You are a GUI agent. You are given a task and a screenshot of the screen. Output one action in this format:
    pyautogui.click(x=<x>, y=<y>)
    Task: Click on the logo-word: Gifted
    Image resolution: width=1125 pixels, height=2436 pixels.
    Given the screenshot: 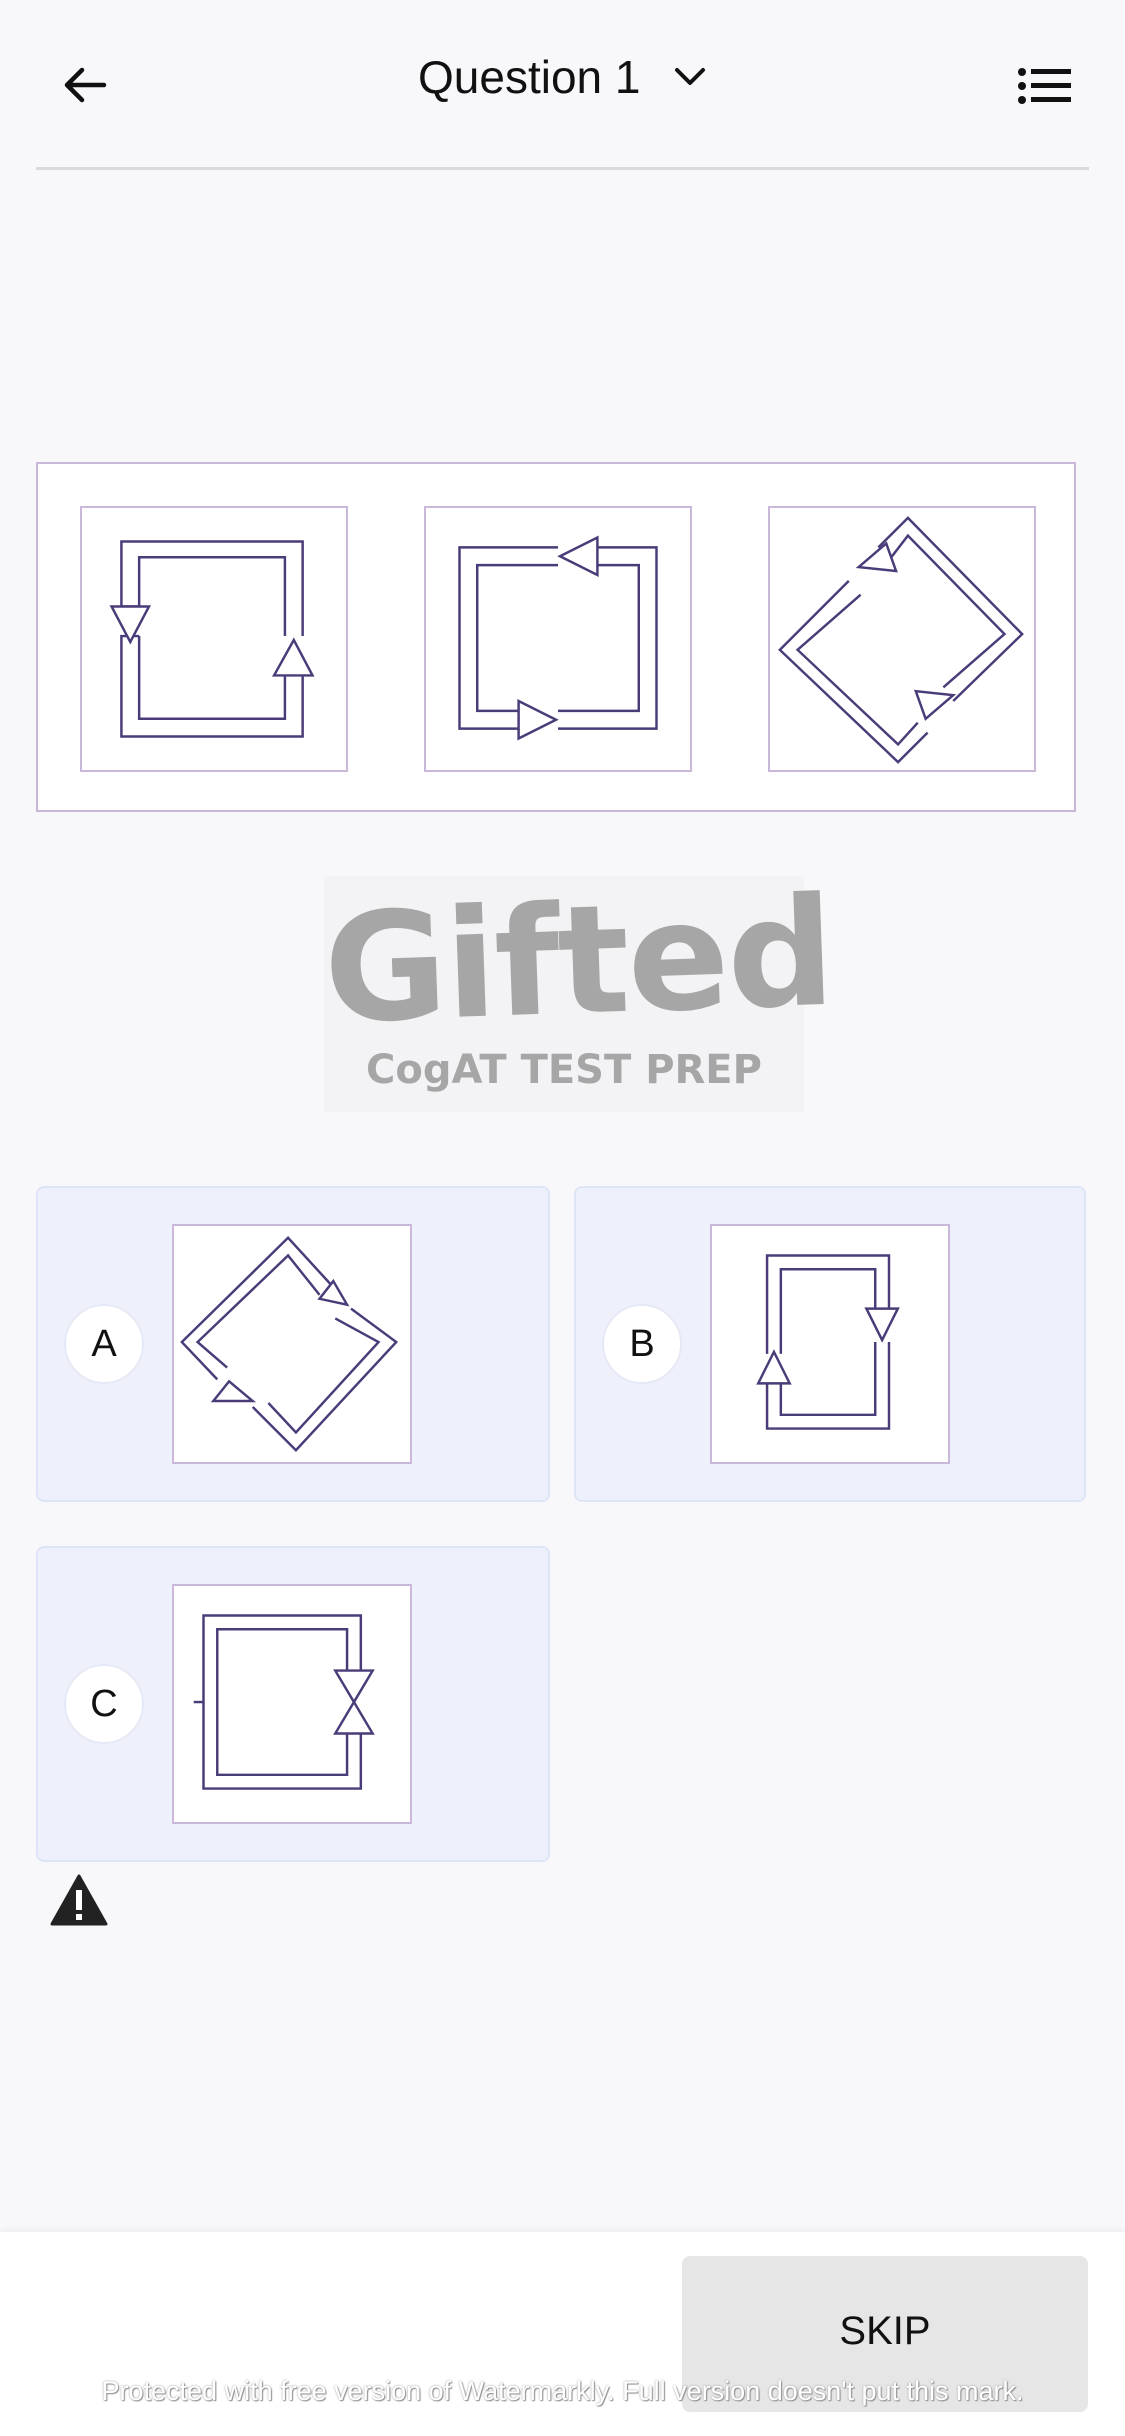 What is the action you would take?
    pyautogui.click(x=578, y=961)
    